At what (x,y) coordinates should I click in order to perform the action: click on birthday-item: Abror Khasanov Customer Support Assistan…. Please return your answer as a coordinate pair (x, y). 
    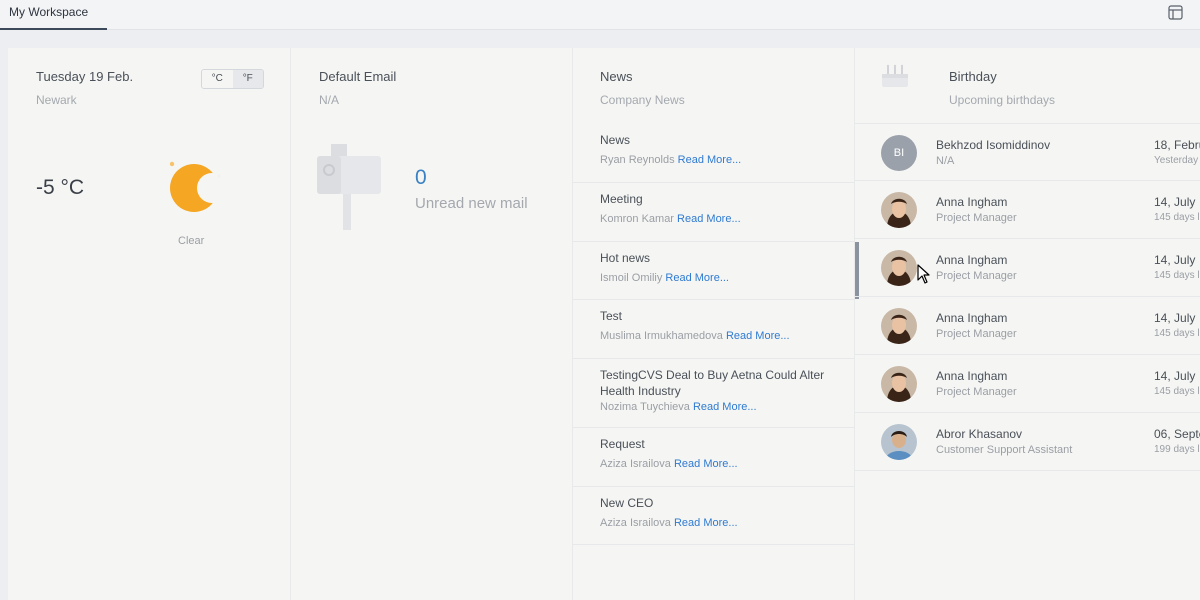
    Looking at the image, I should click on (1027, 442).